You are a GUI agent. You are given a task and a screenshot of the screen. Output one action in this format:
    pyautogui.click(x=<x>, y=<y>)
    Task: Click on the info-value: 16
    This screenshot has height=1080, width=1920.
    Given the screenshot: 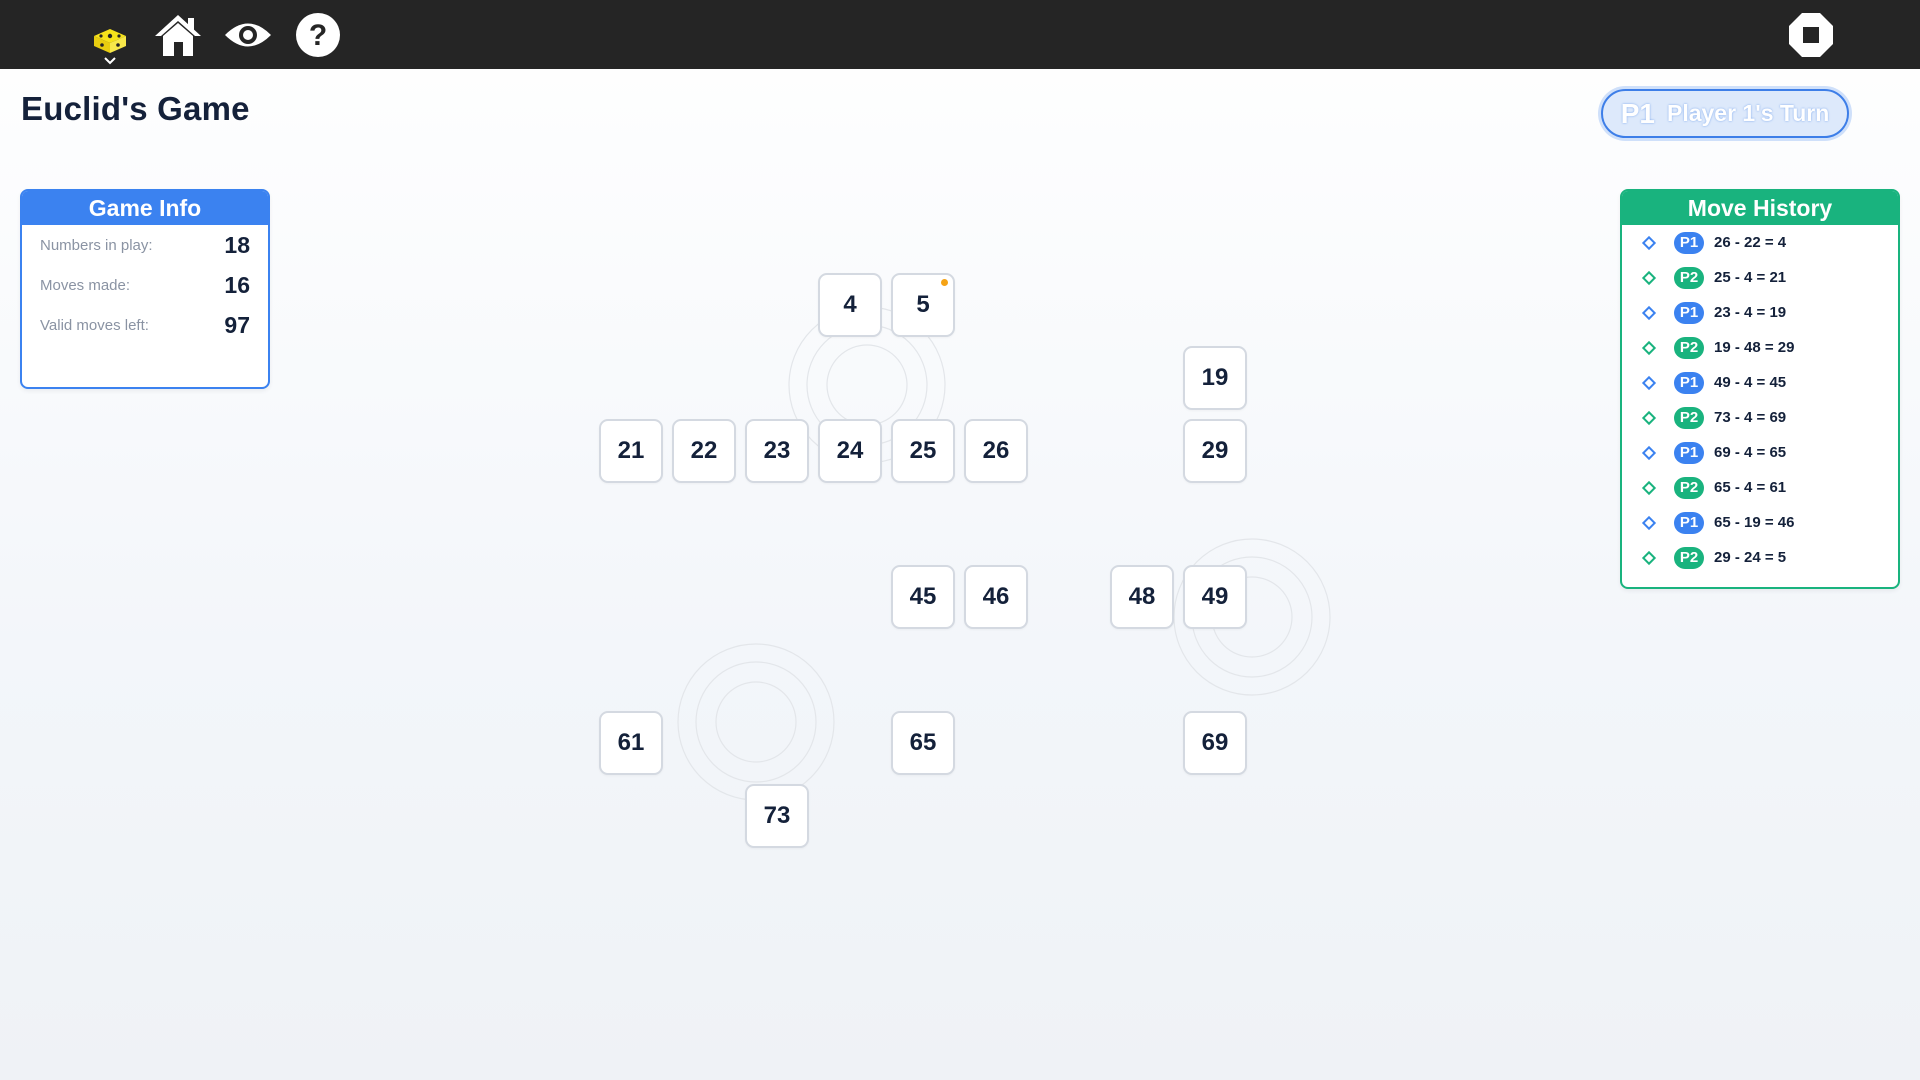 What is the action you would take?
    pyautogui.click(x=237, y=284)
    